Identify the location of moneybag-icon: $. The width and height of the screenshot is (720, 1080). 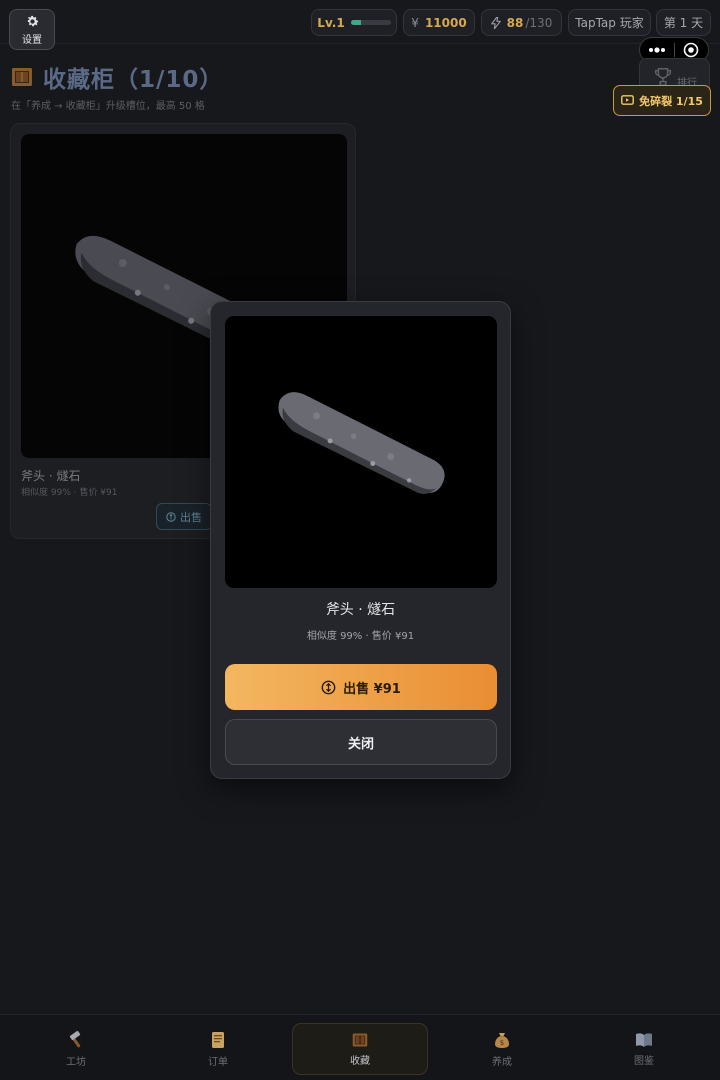
(502, 1040).